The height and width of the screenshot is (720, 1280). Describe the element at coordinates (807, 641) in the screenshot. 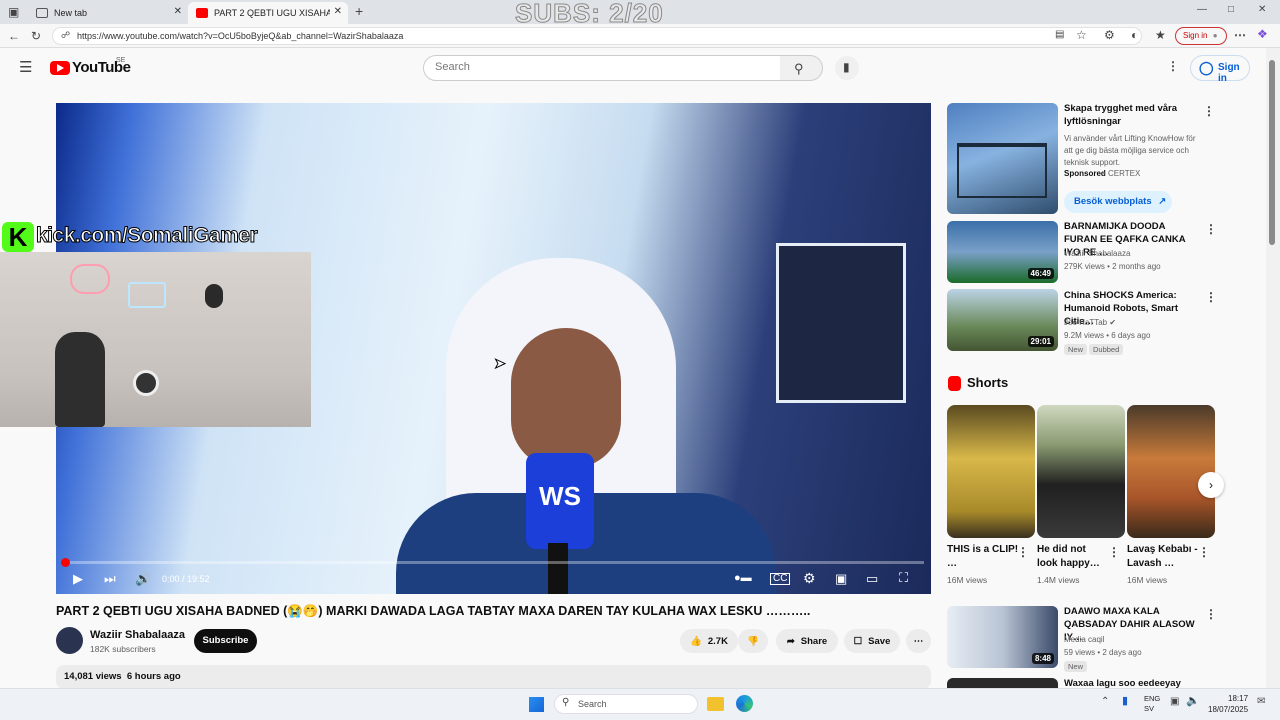

I see `share-button: ➦ Share` at that location.